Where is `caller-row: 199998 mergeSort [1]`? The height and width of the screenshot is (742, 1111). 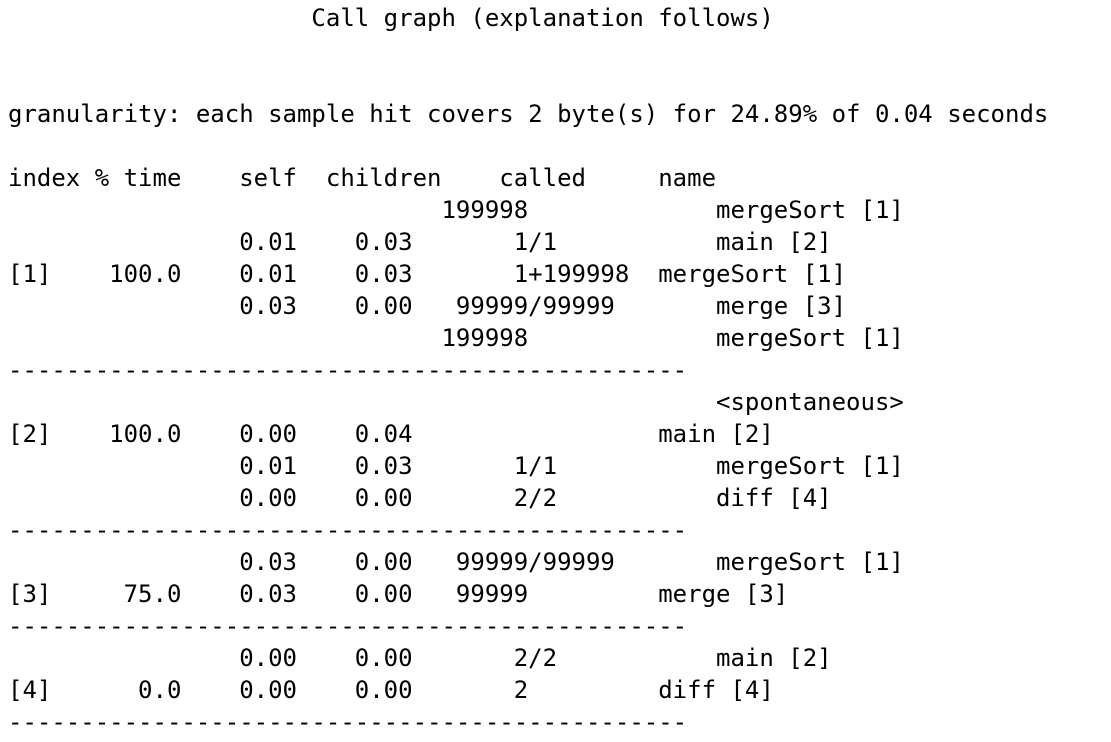
caller-row: 199998 mergeSort [1] is located at coordinates (456, 210).